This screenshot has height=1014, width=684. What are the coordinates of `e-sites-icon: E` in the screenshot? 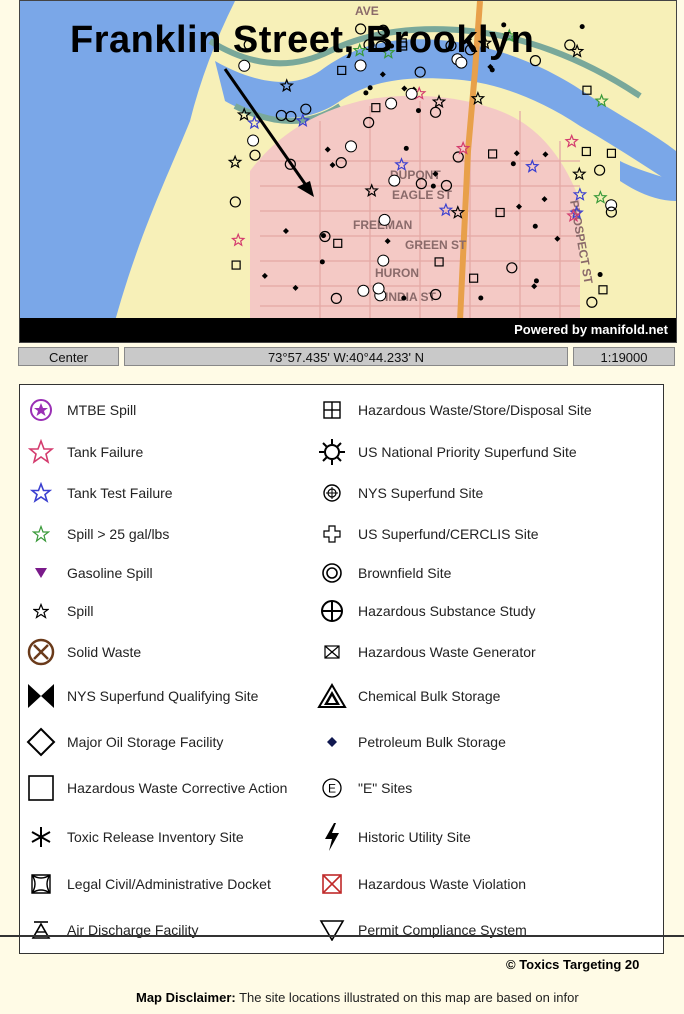 It's located at (332, 788).